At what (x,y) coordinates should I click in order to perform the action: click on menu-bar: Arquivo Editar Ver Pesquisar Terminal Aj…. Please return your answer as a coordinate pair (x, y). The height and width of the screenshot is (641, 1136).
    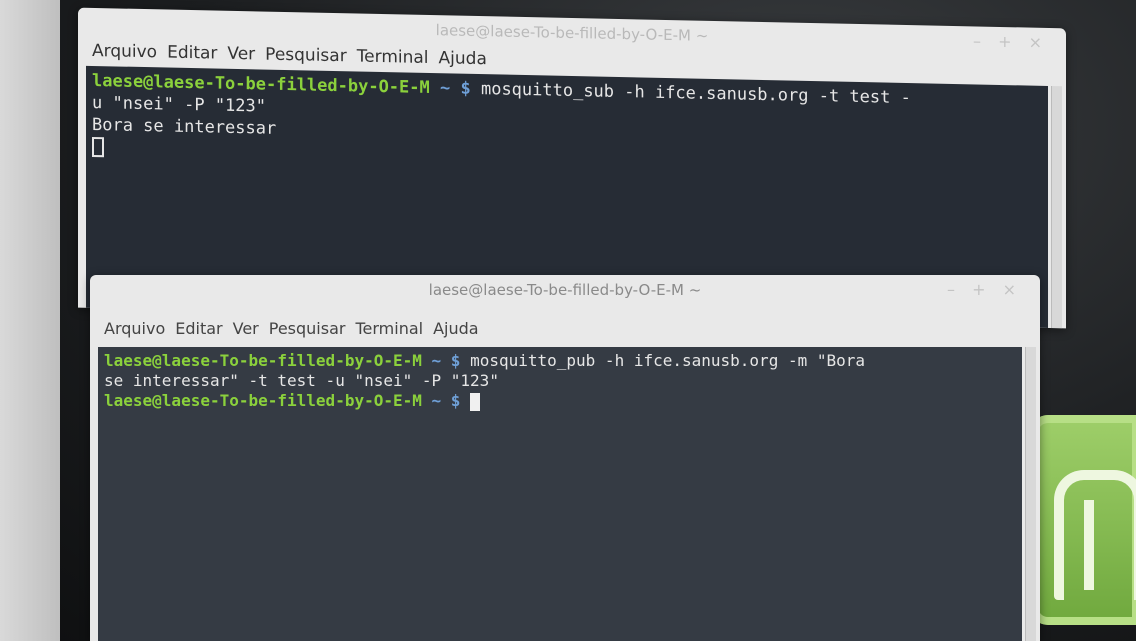
    Looking at the image, I should click on (565, 328).